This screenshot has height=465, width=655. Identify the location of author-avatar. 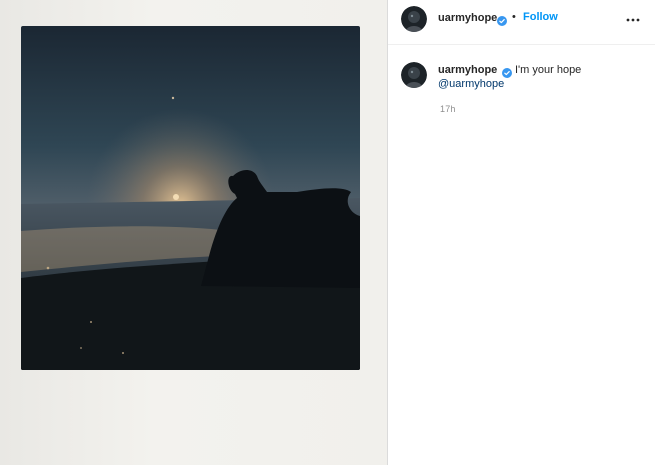
(414, 19).